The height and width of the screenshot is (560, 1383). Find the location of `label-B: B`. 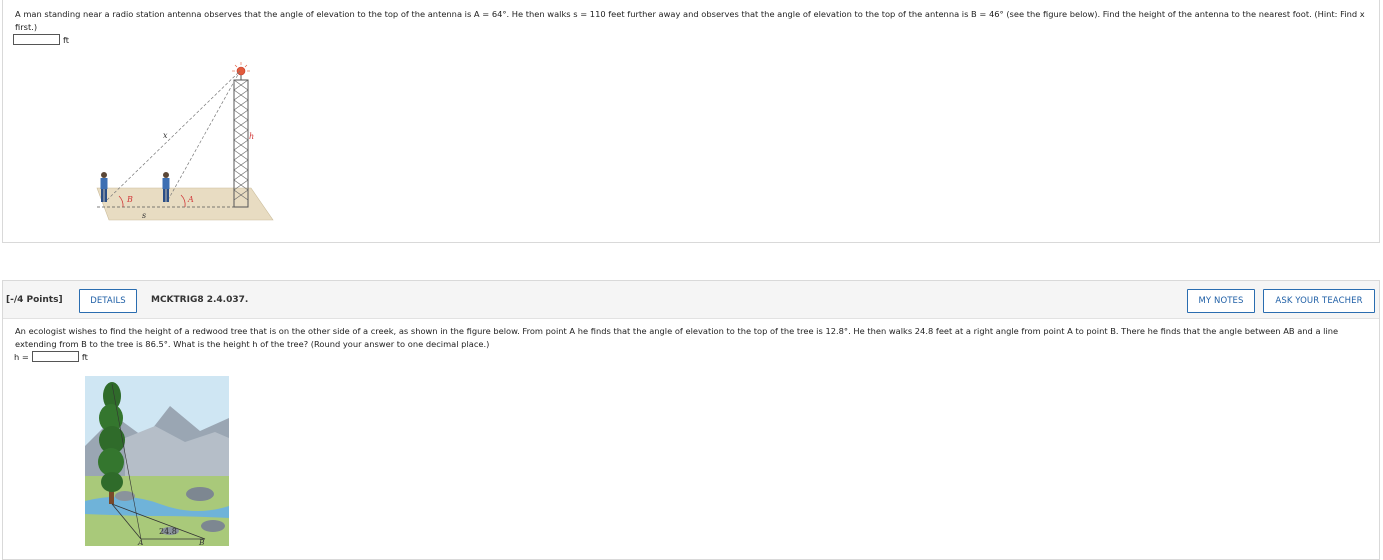

label-B: B is located at coordinates (129, 199).